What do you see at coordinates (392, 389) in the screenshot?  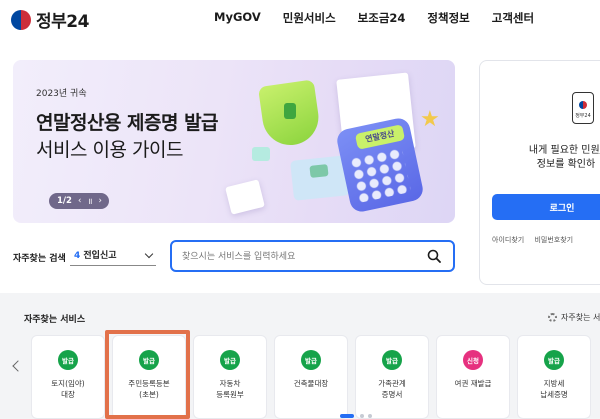 I see `service-label: 가족관계증명서` at bounding box center [392, 389].